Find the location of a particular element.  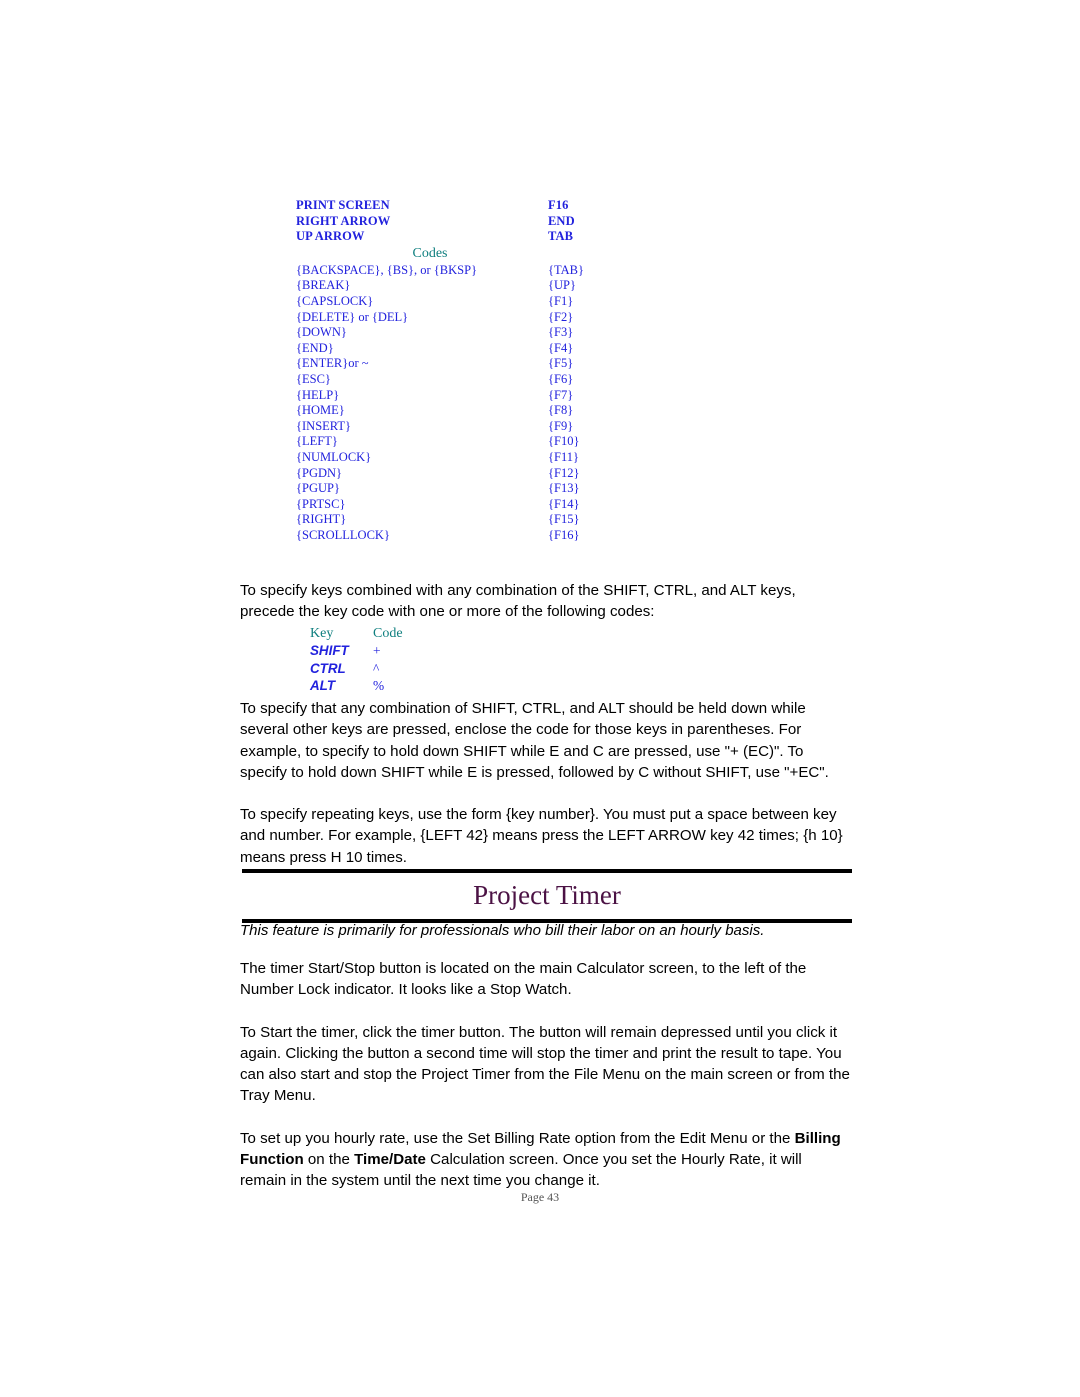

page-title: Project Timer is located at coordinates (547, 895).